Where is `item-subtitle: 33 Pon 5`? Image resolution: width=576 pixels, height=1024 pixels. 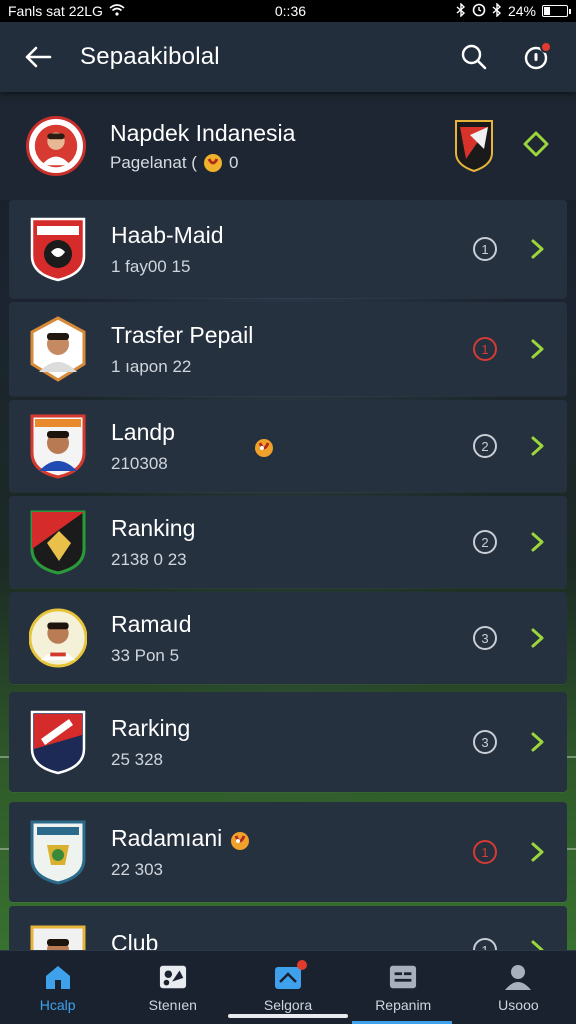 item-subtitle: 33 Pon 5 is located at coordinates (145, 655).